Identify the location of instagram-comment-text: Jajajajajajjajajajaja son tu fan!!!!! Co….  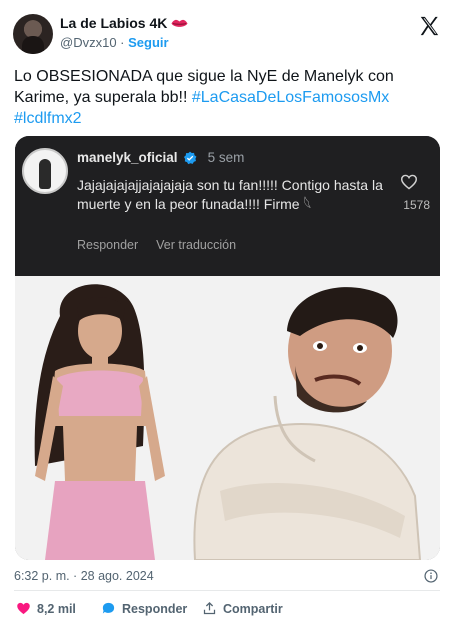
(230, 194).